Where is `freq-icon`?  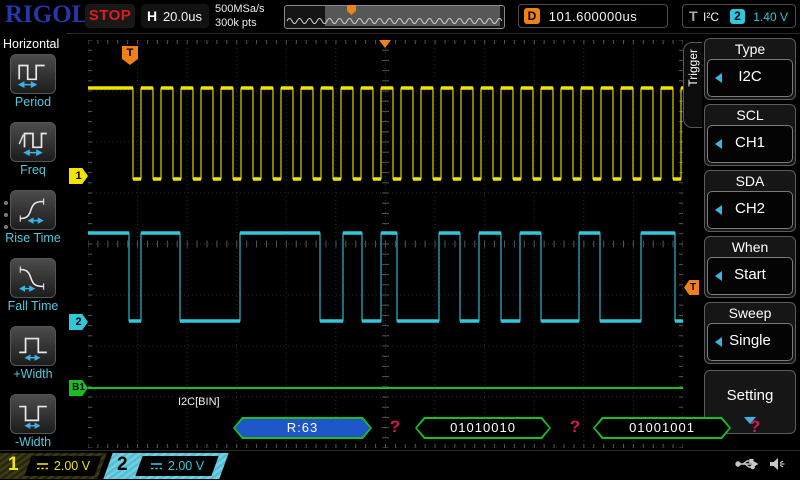
freq-icon is located at coordinates (32, 144).